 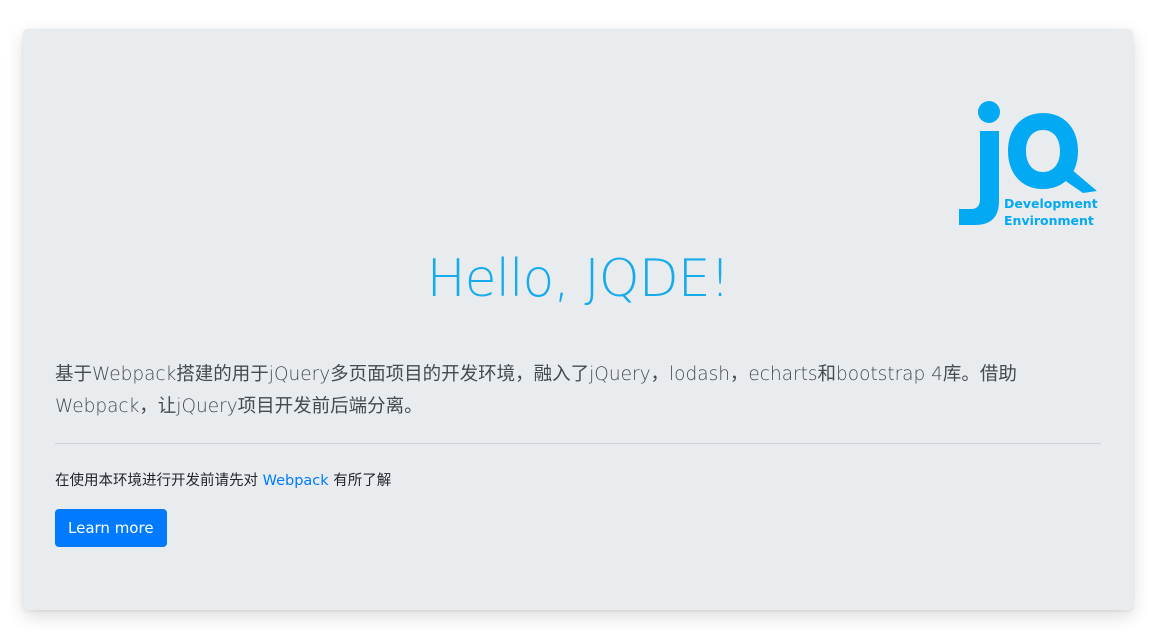 I want to click on logo-line-2: Environment, so click(x=1049, y=220).